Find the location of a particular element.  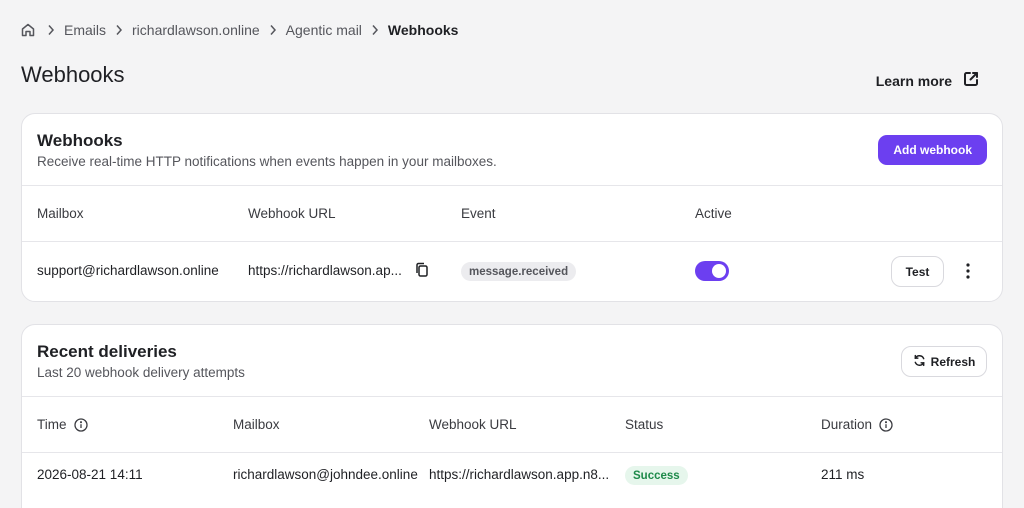

copy-icon is located at coordinates (422, 270).